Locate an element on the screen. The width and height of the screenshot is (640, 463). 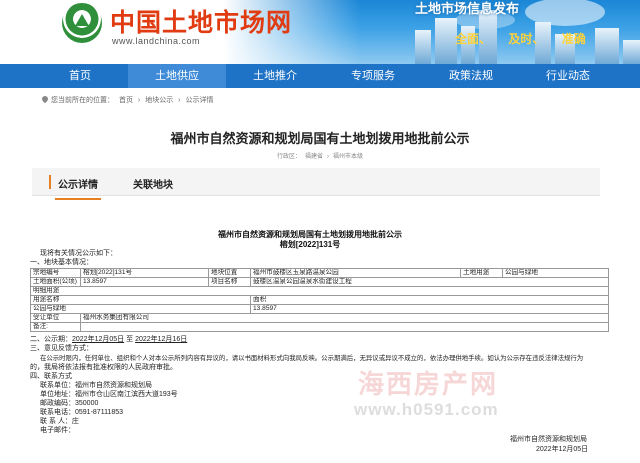
banner-slogan: 土地市场信息发布 is located at coordinates (467, 8).